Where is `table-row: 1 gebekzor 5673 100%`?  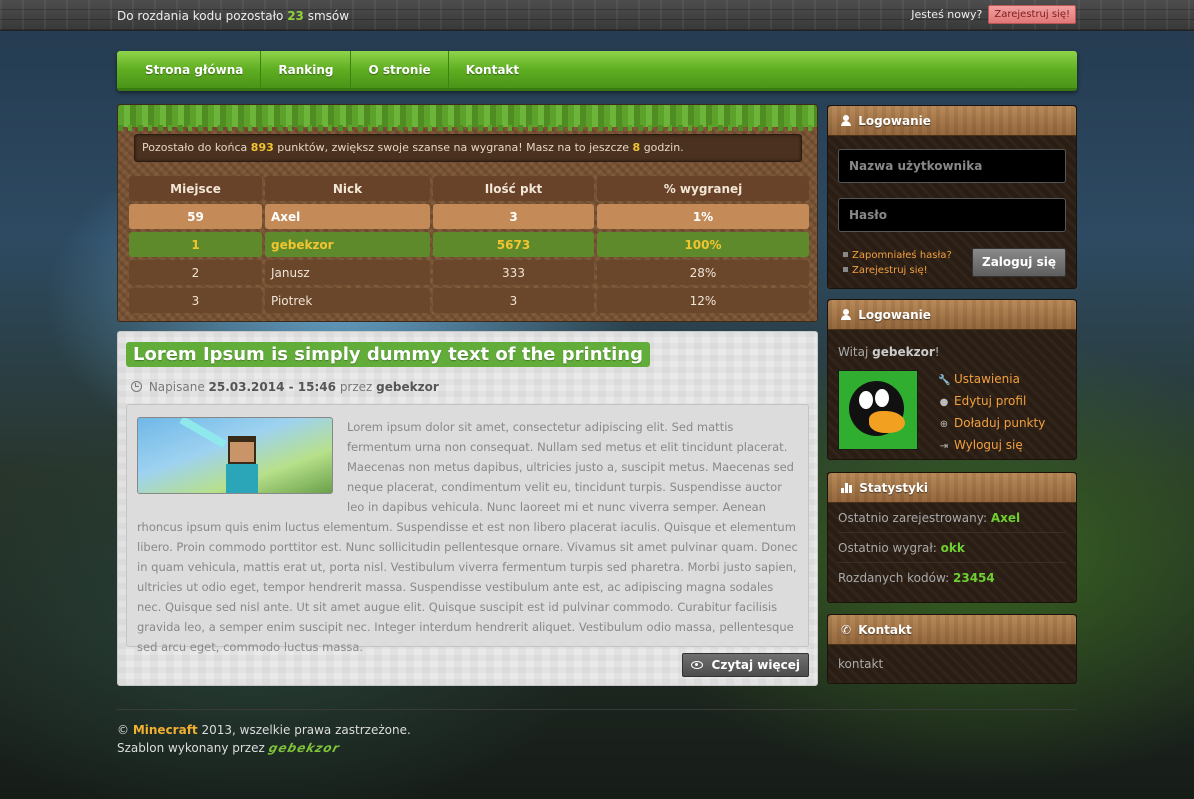
table-row: 1 gebekzor 5673 100% is located at coordinates (469, 244).